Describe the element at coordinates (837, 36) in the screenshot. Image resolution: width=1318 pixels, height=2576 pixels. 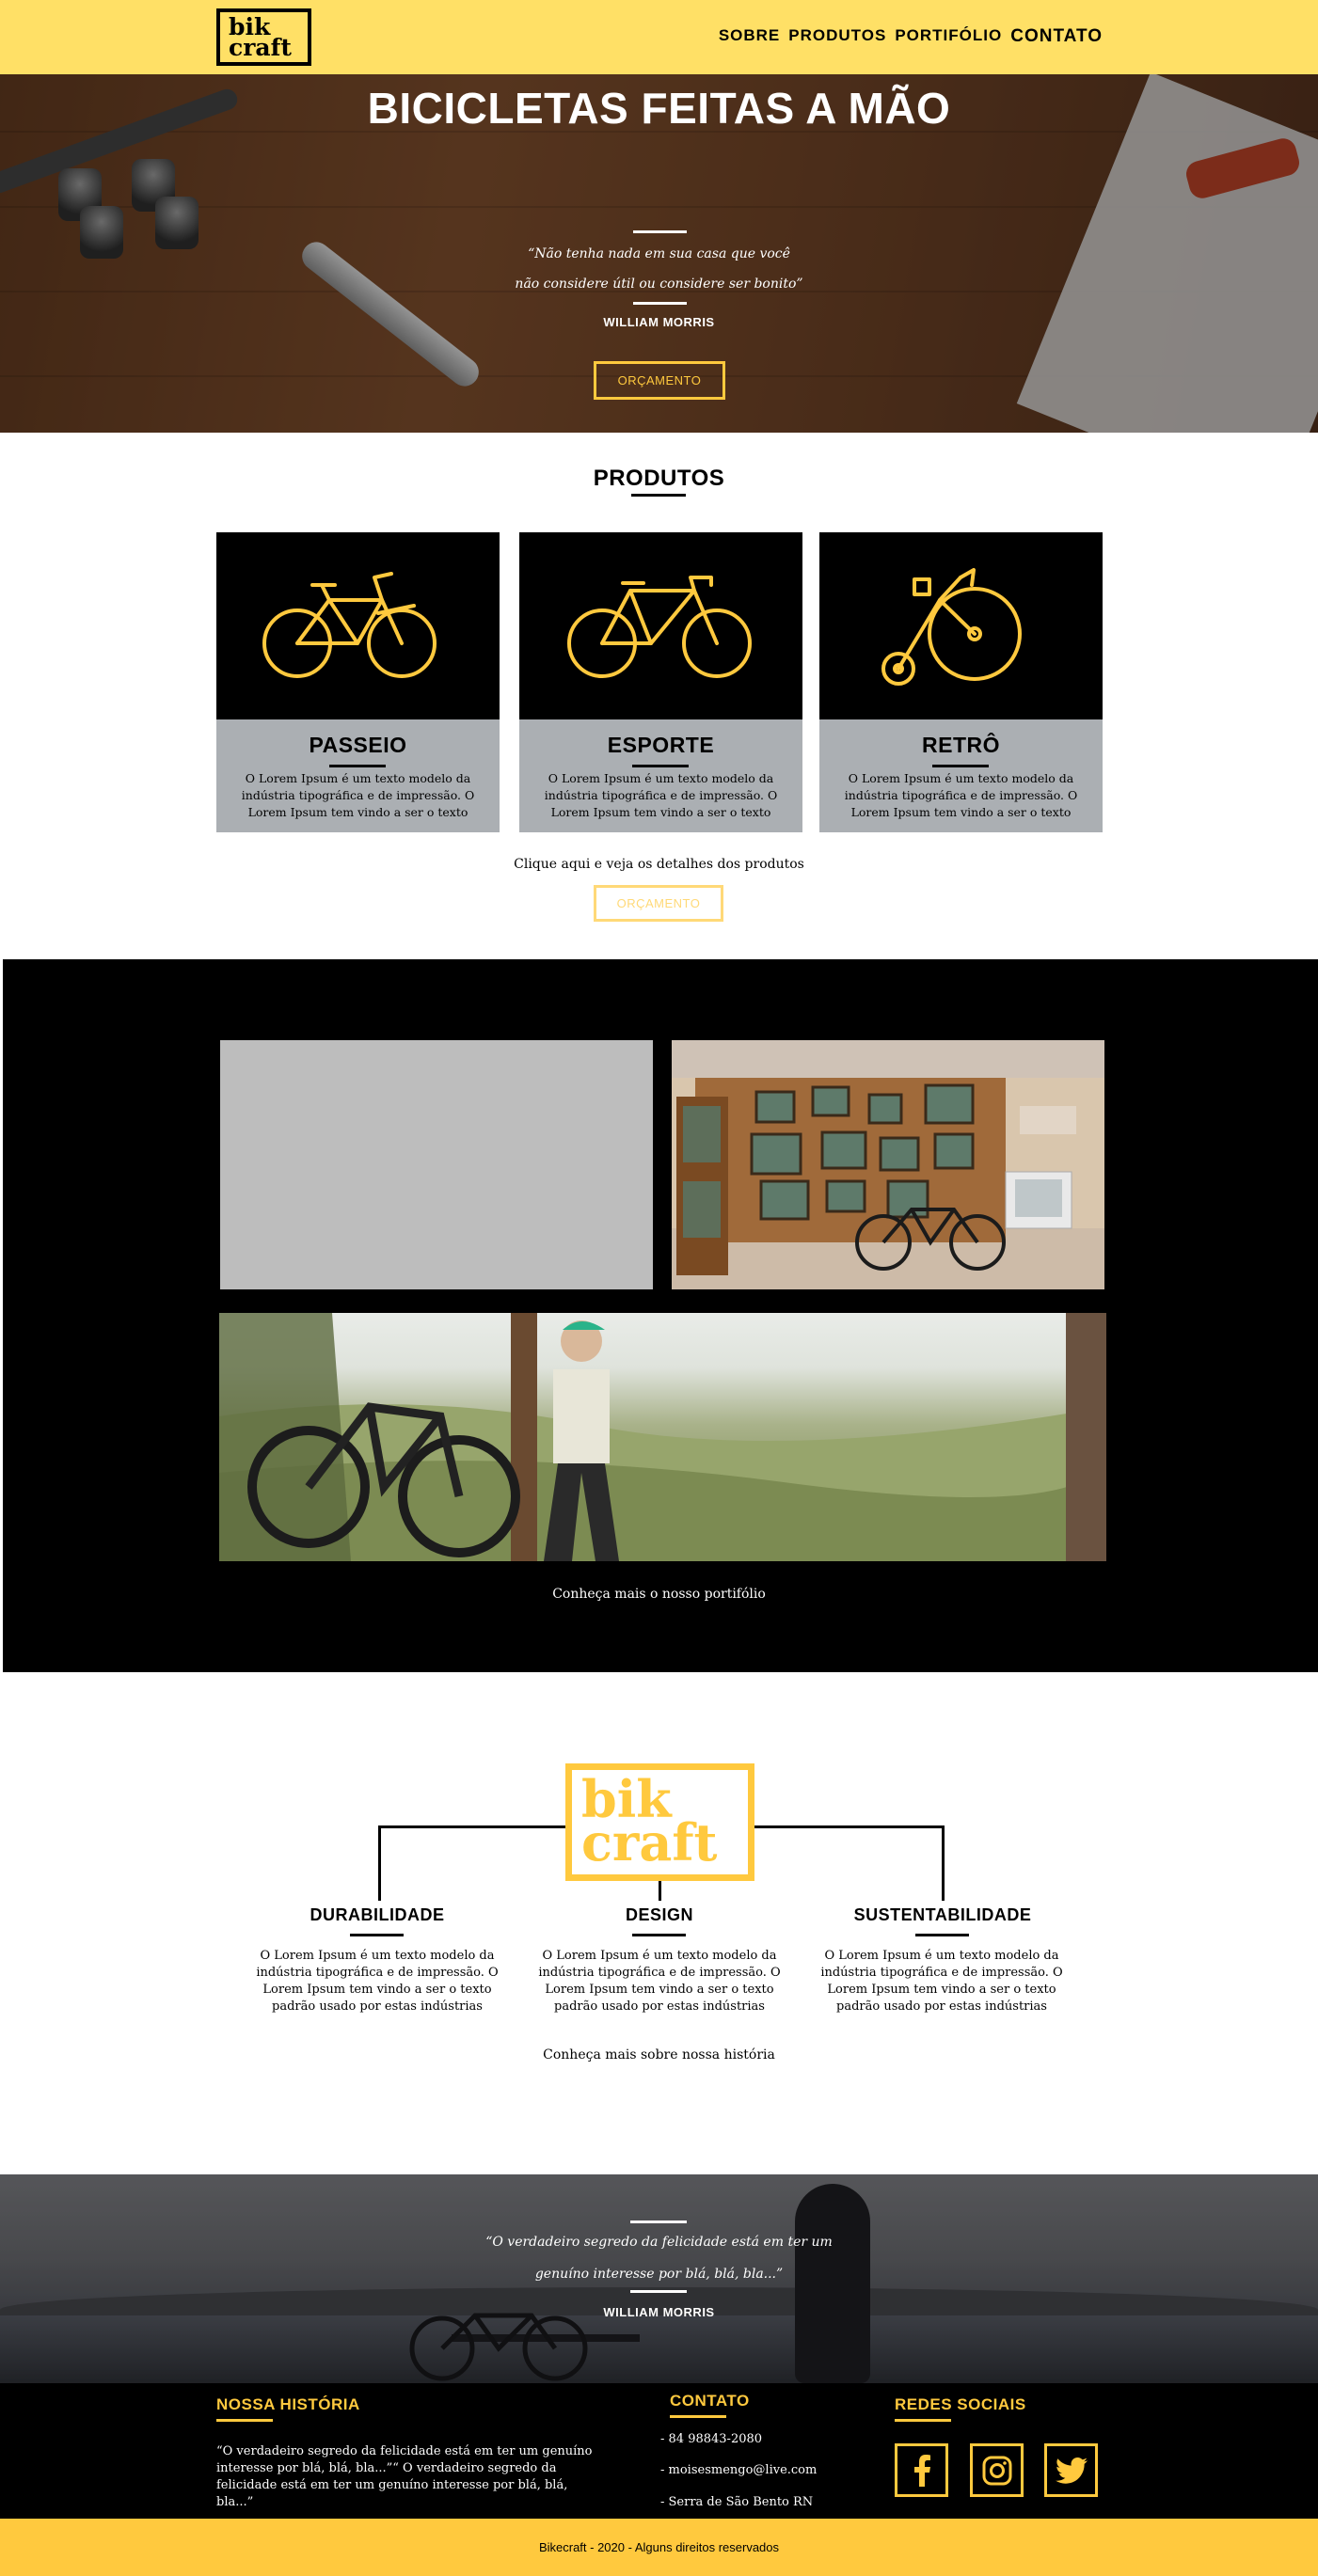
I see `nav-produtos: PRODUTOS` at that location.